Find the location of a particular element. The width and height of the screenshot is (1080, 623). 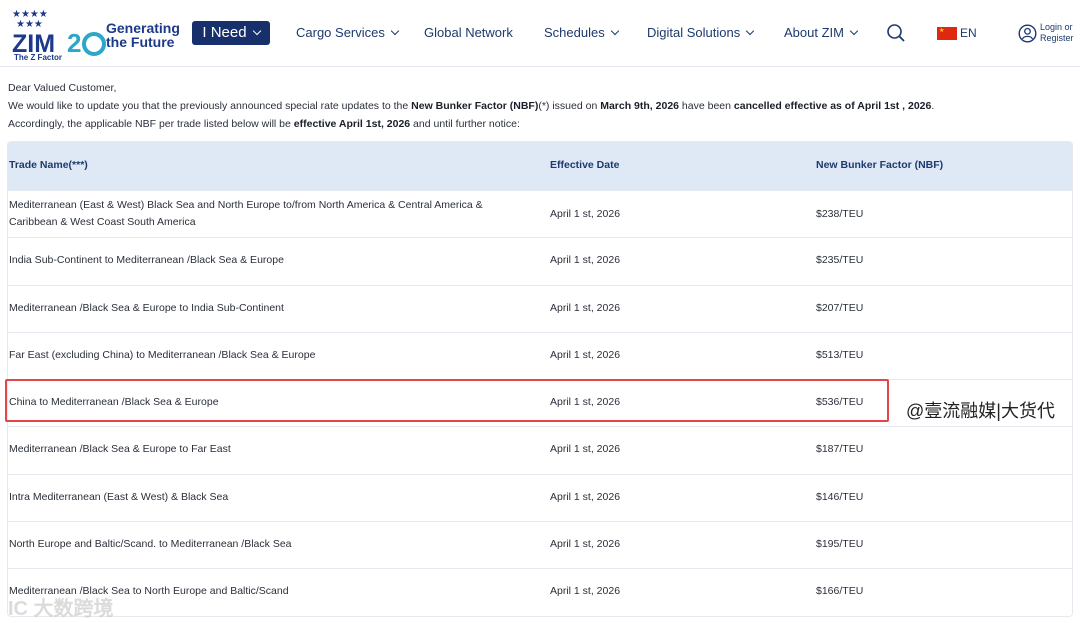

language-selector: EN is located at coordinates (968, 33).